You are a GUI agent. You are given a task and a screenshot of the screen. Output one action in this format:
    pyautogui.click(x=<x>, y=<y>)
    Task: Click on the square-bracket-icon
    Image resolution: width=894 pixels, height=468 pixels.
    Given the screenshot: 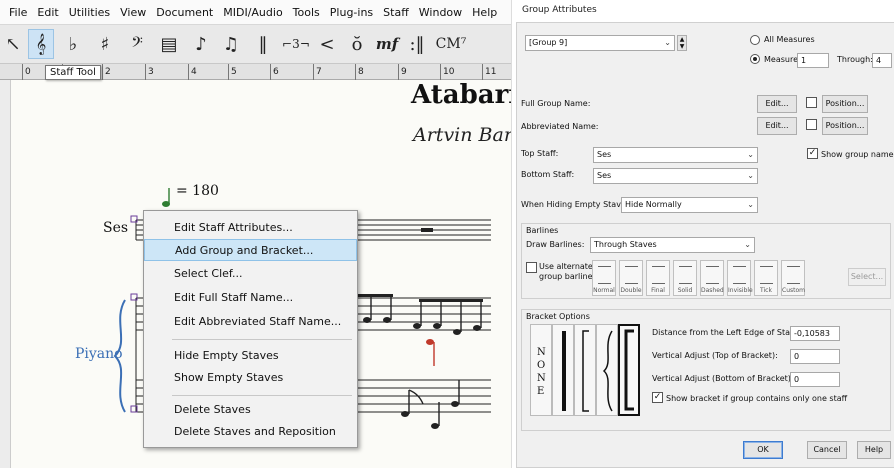 What is the action you would take?
    pyautogui.click(x=585, y=371)
    